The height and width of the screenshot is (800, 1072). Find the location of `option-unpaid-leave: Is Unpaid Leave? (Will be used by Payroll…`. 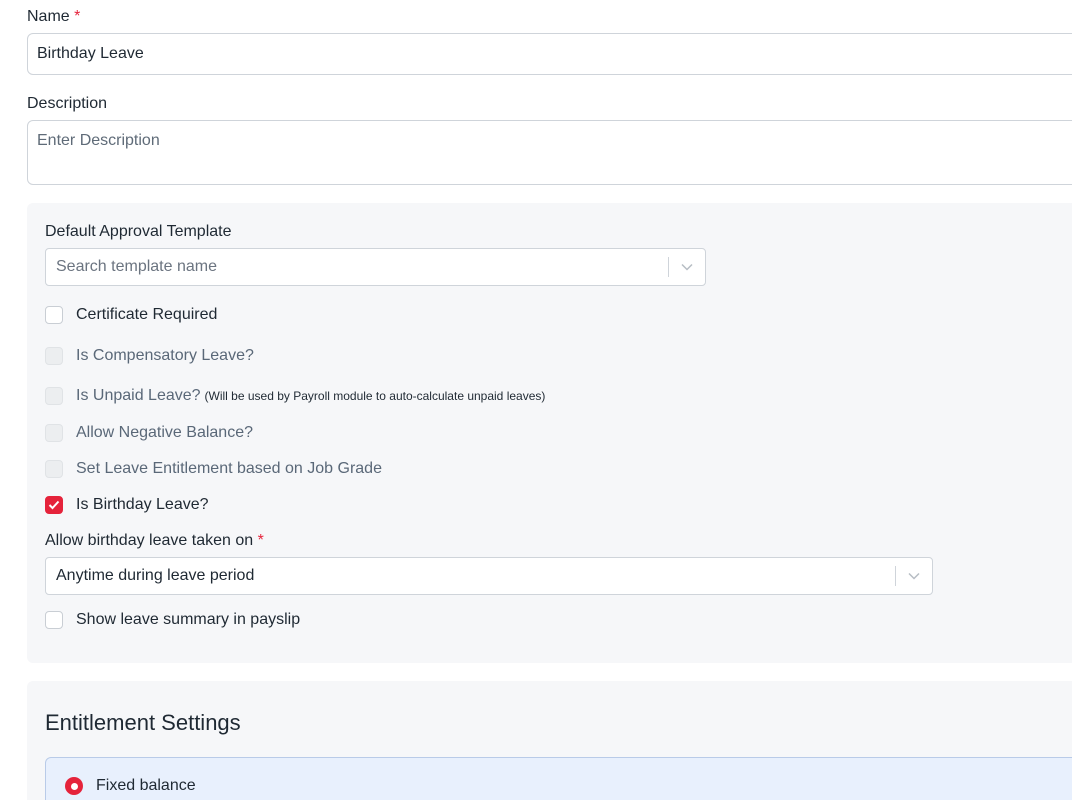

option-unpaid-leave: Is Unpaid Leave? (Will be used by Payroll… is located at coordinates (295, 396).